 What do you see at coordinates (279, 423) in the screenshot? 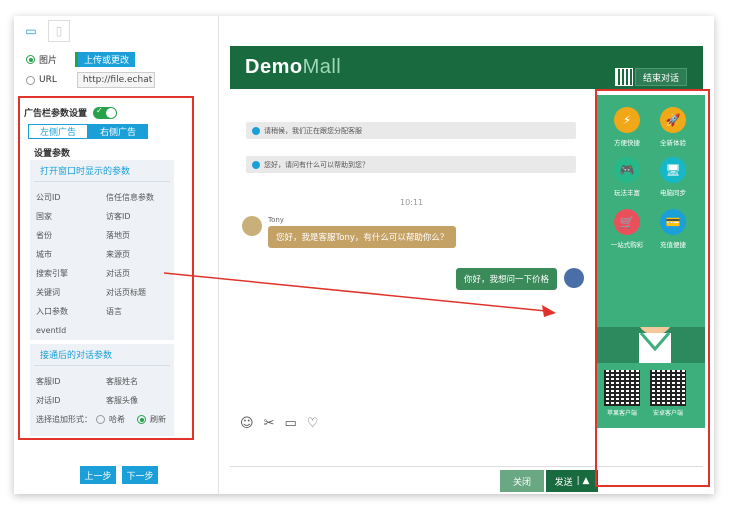
I see `chat-toolbar: ☺ ✂ ▭ ♡` at bounding box center [279, 423].